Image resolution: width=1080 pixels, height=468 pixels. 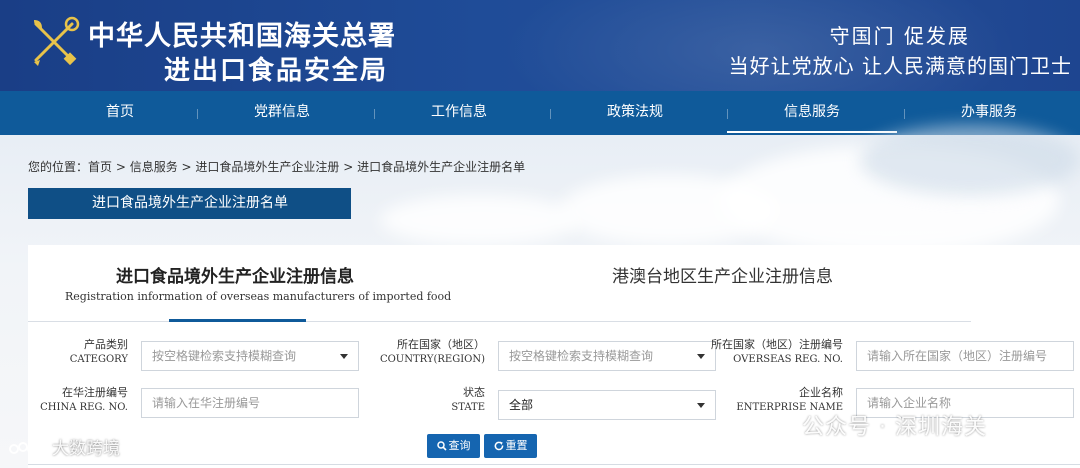 What do you see at coordinates (459, 113) in the screenshot?
I see `nav-item-work: 工作信息` at bounding box center [459, 113].